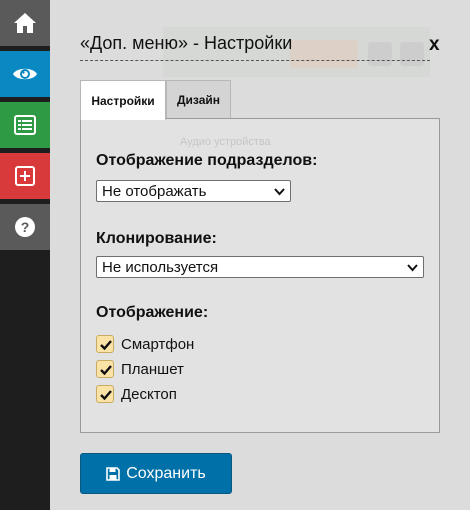 Image resolution: width=470 pixels, height=510 pixels. I want to click on tab-settings: Настройки, so click(123, 100).